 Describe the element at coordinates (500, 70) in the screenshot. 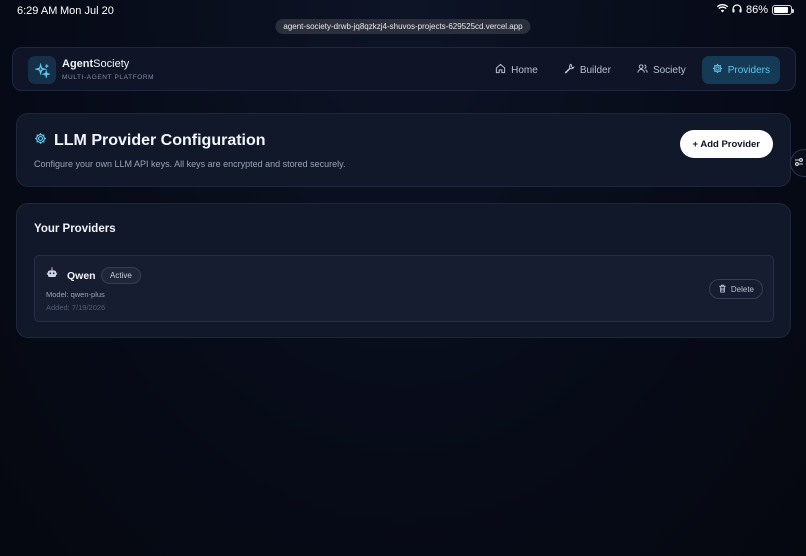

I see `home-icon` at that location.